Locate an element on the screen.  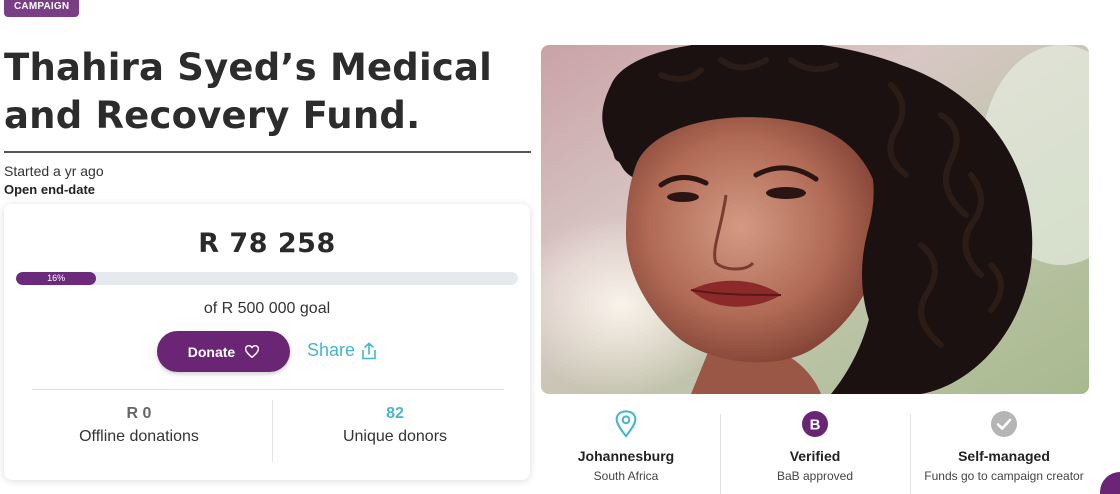
card-divider is located at coordinates (268, 389).